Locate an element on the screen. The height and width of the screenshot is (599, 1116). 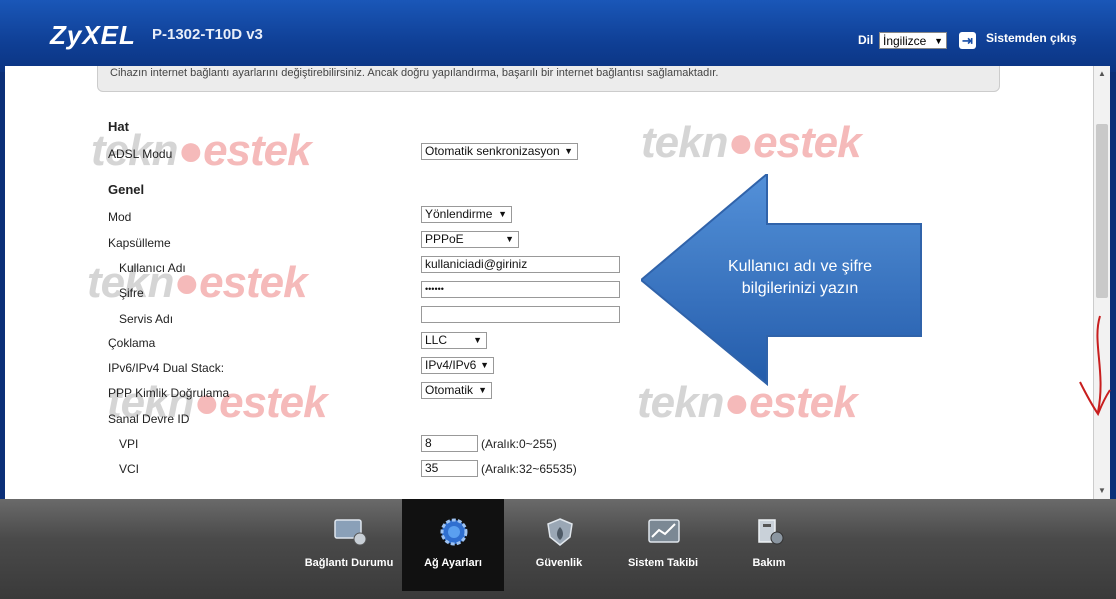
scrollbar: ▲ ▼ is located at coordinates (1101, 282).